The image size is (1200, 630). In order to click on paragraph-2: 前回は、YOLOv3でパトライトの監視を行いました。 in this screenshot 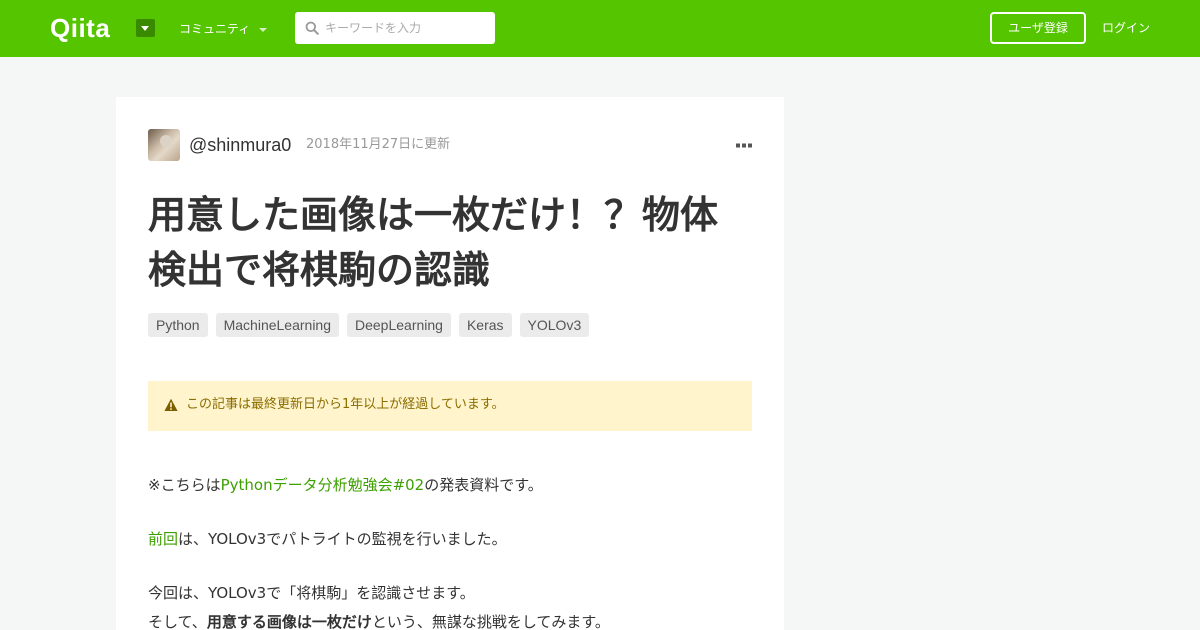, I will do `click(327, 539)`.